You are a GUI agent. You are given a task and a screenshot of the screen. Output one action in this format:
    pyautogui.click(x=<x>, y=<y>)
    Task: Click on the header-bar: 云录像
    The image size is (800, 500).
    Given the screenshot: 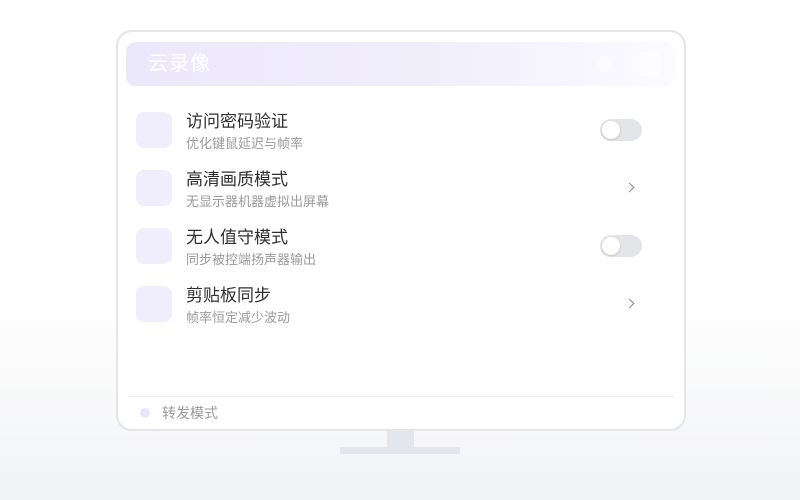 What is the action you would take?
    pyautogui.click(x=400, y=64)
    